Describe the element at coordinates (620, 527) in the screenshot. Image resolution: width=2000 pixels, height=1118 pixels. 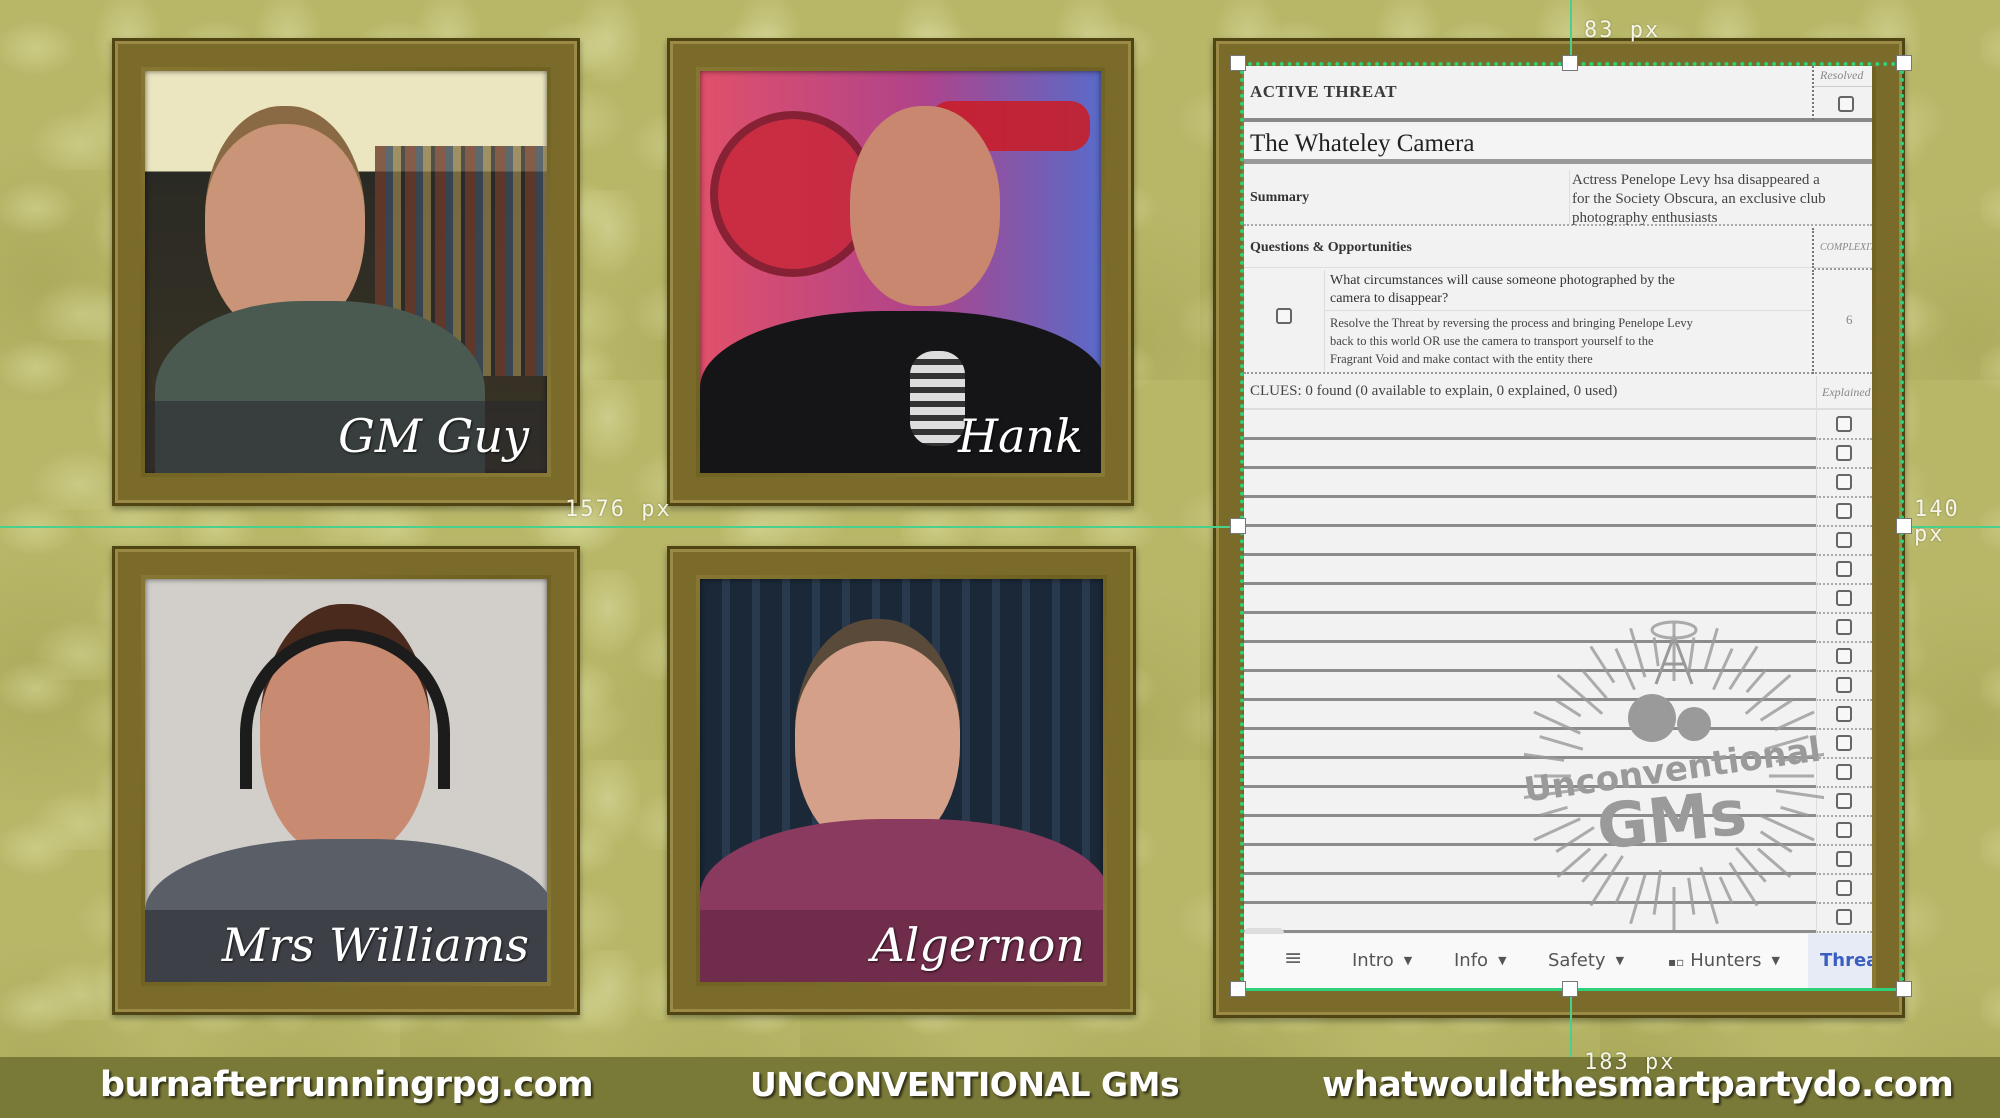
I see `guide-line-left` at that location.